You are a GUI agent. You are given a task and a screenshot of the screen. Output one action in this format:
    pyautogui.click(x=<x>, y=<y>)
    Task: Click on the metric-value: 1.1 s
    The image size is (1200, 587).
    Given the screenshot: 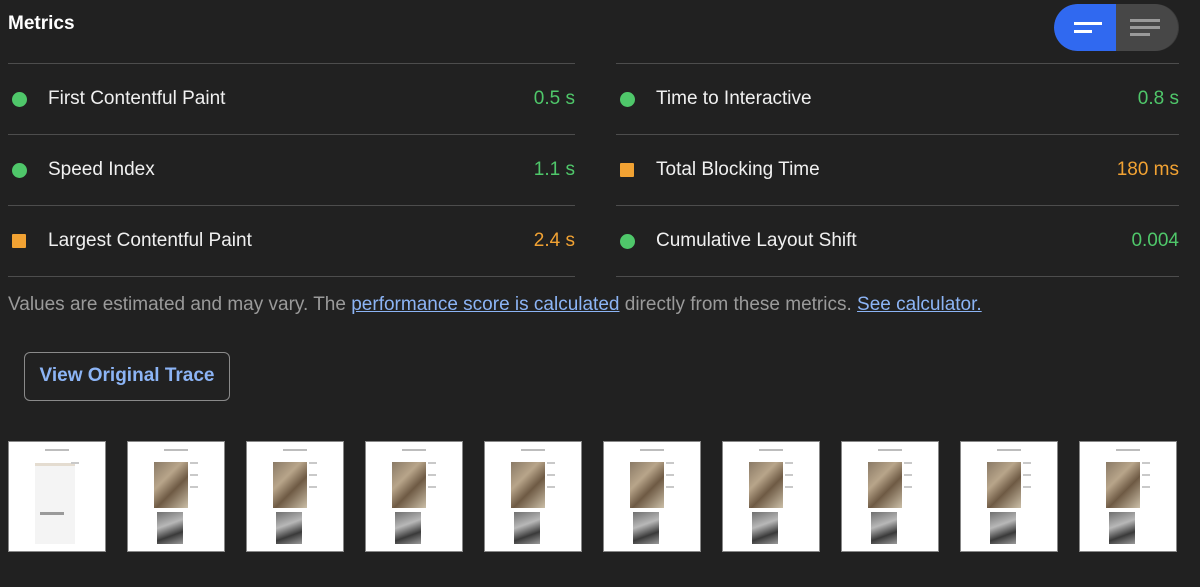 What is the action you would take?
    pyautogui.click(x=554, y=169)
    